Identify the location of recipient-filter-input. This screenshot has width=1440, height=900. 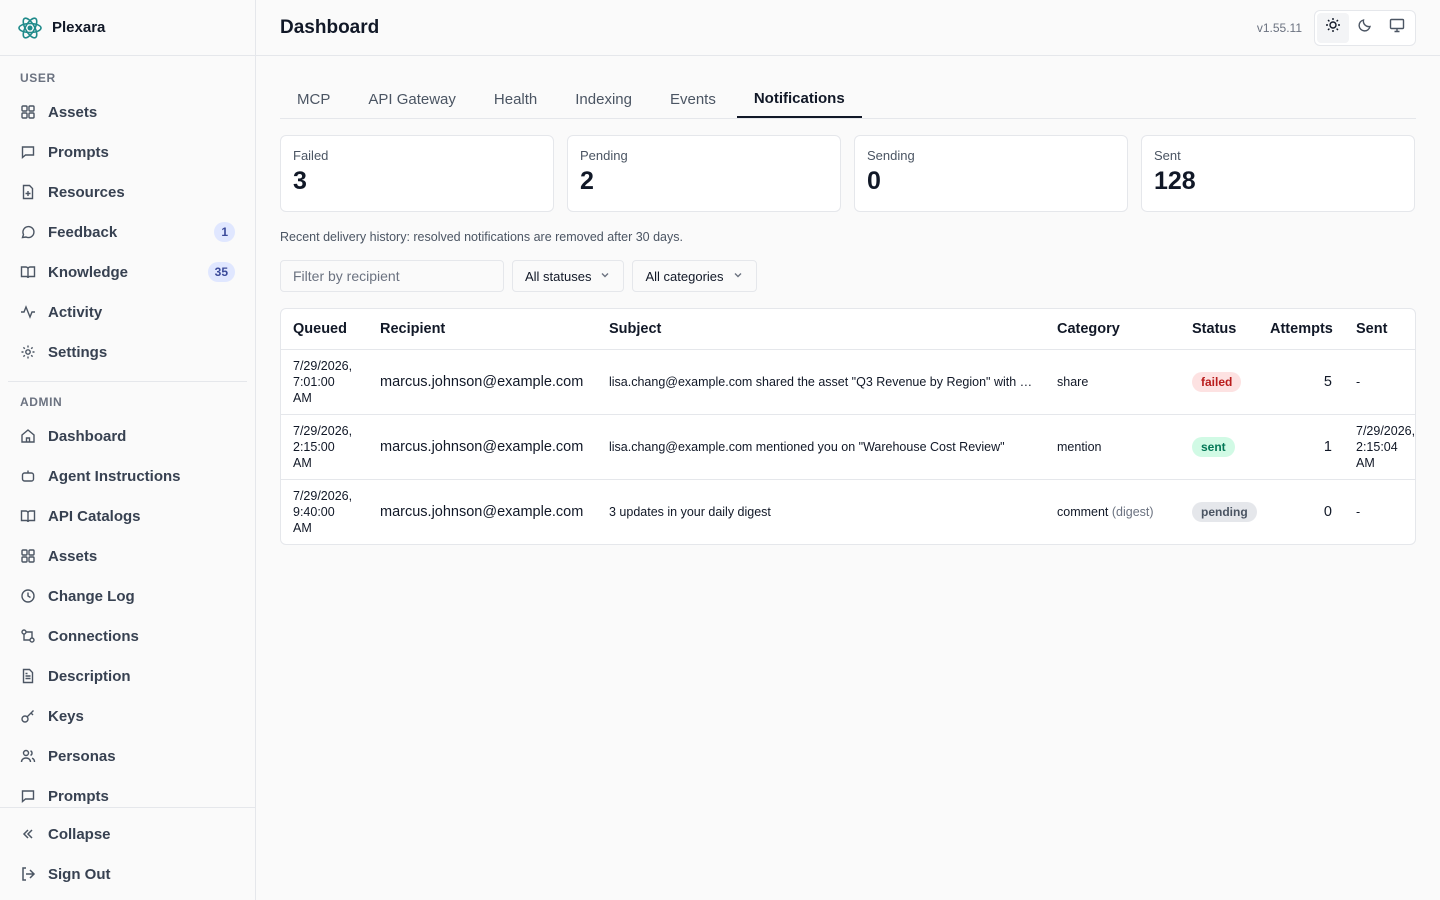
(392, 276).